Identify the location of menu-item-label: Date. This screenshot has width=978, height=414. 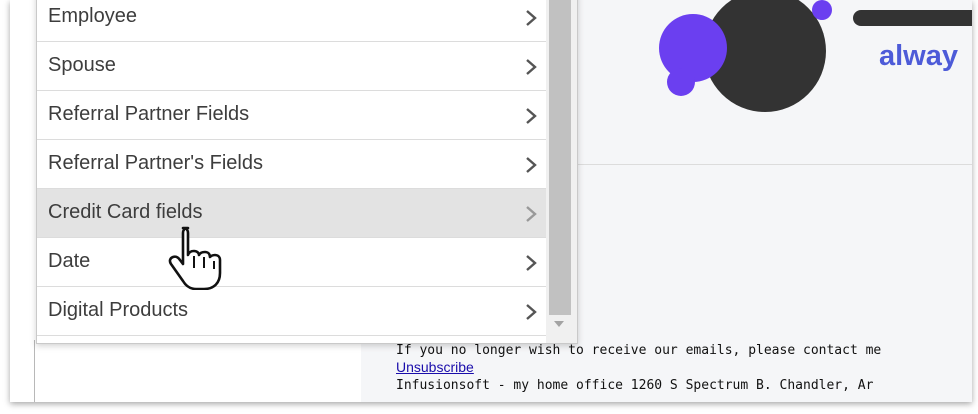
(69, 261).